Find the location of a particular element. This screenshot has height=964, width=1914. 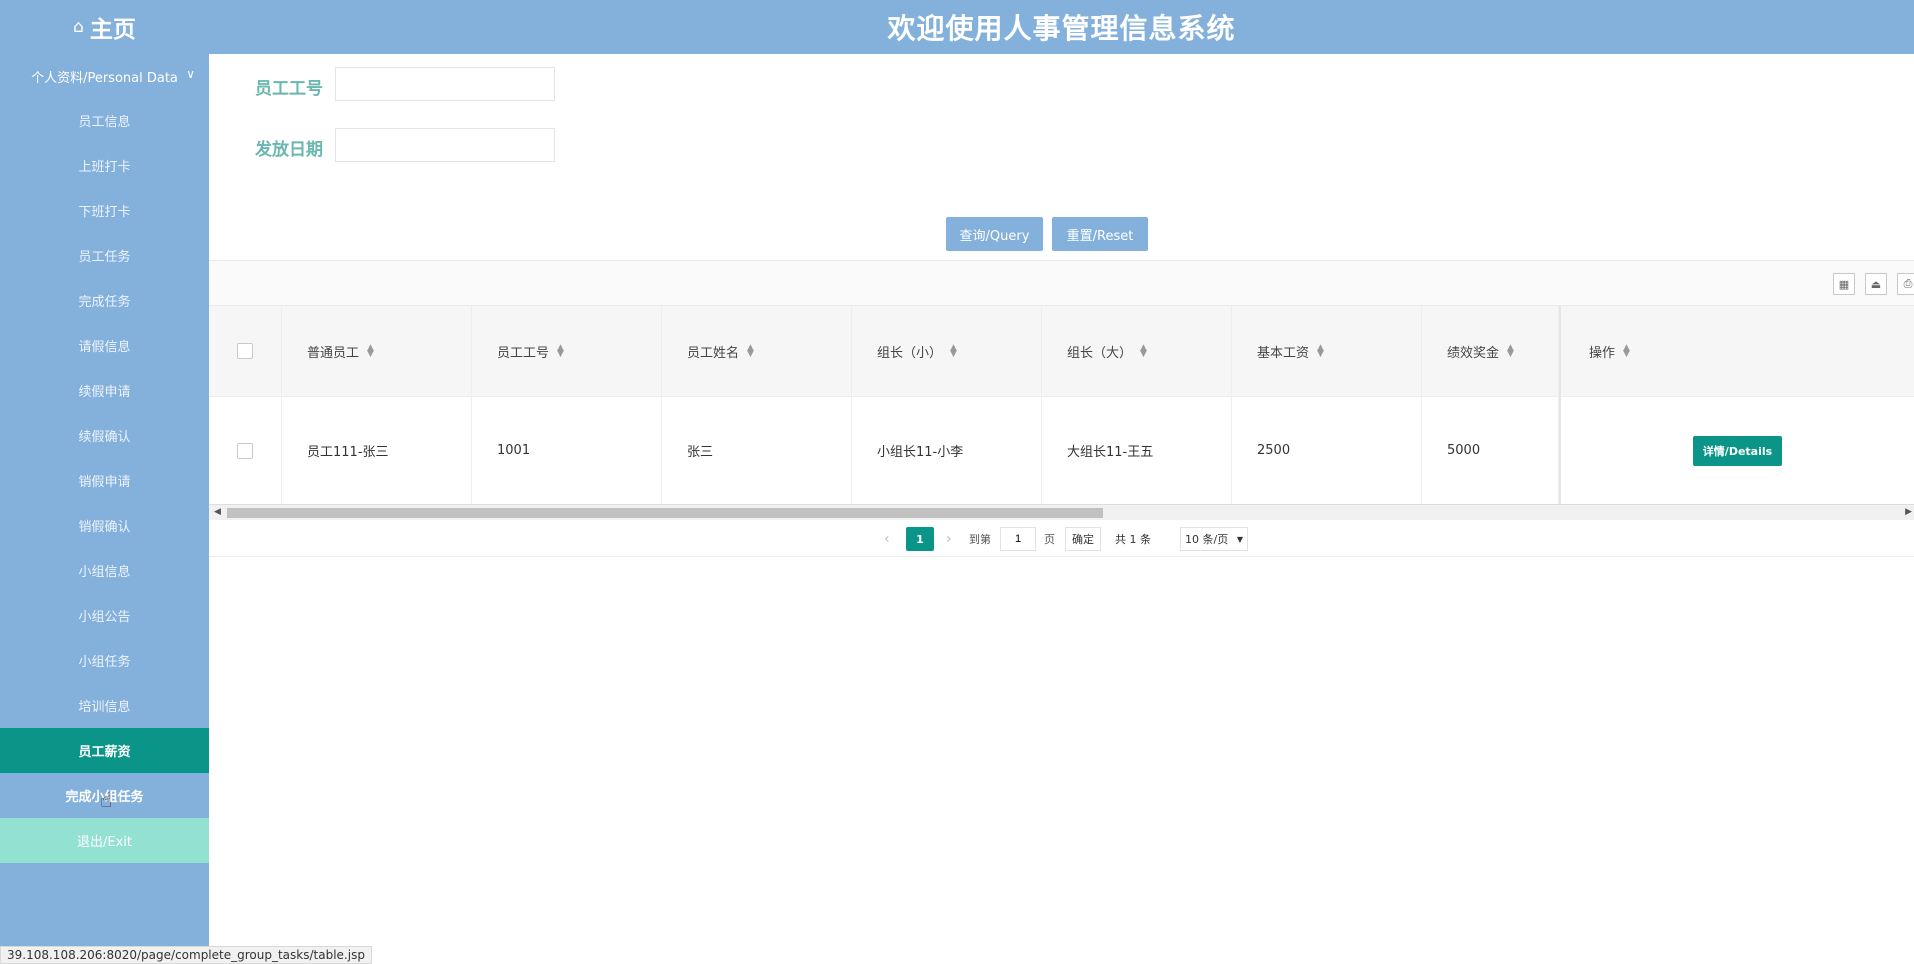

sidebar-item-complete-tasks: 完成任务 is located at coordinates (104, 300).